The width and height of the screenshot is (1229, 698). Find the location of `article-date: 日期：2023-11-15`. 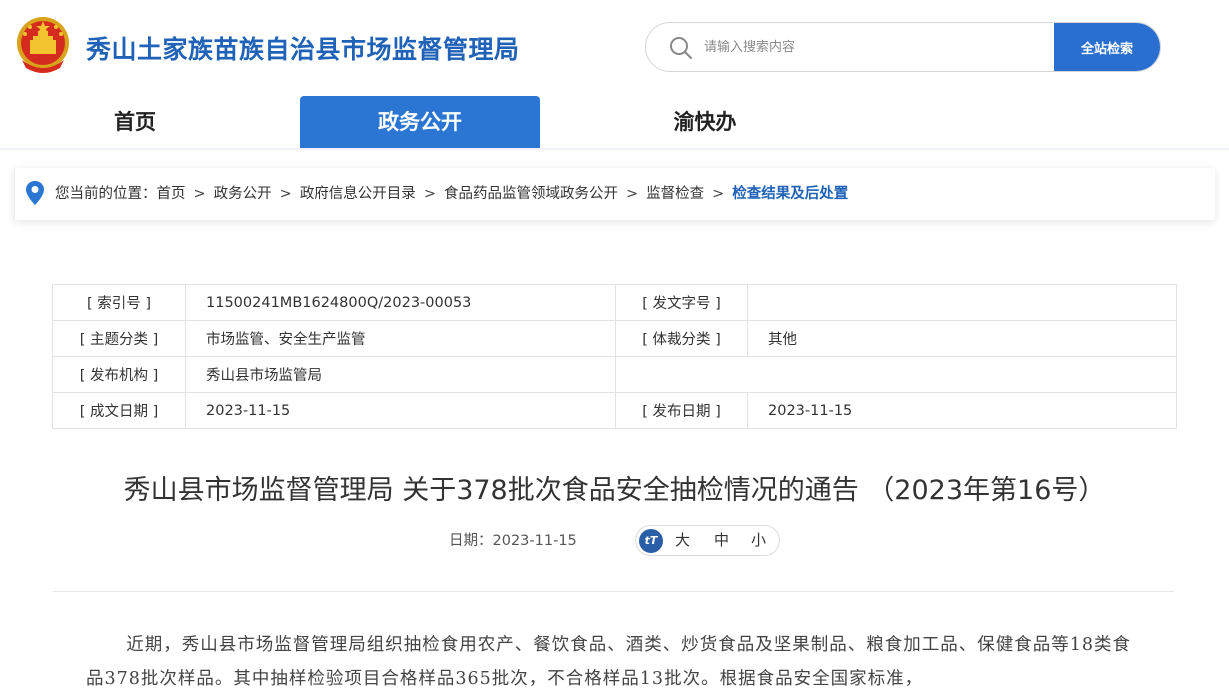

article-date: 日期：2023-11-15 is located at coordinates (513, 541).